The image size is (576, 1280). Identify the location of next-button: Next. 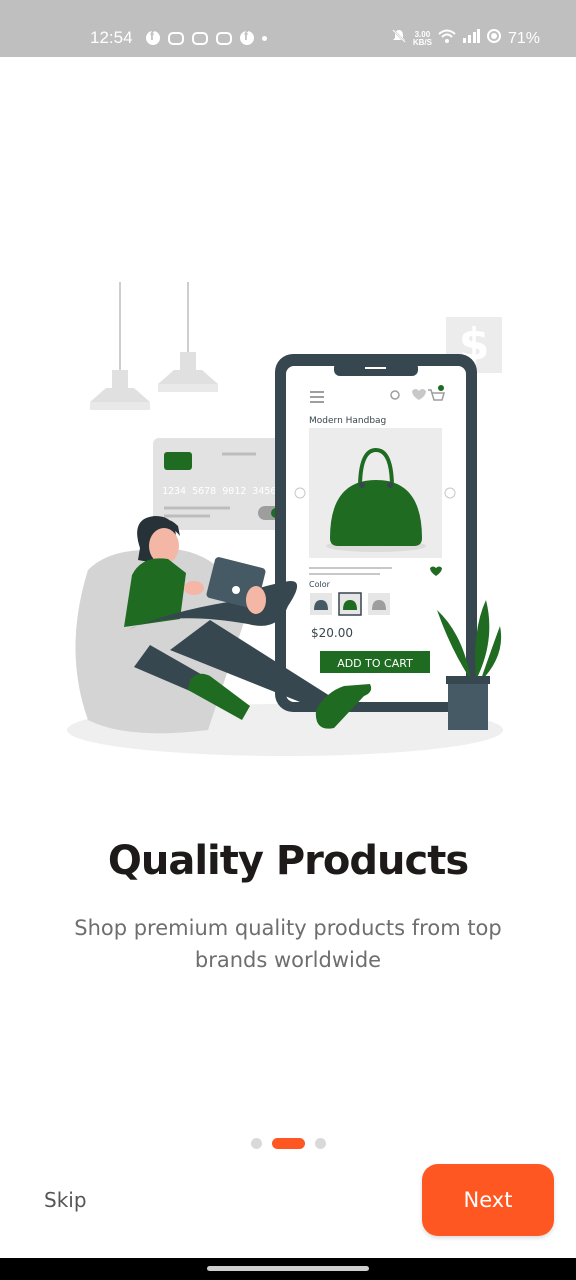
(488, 1200).